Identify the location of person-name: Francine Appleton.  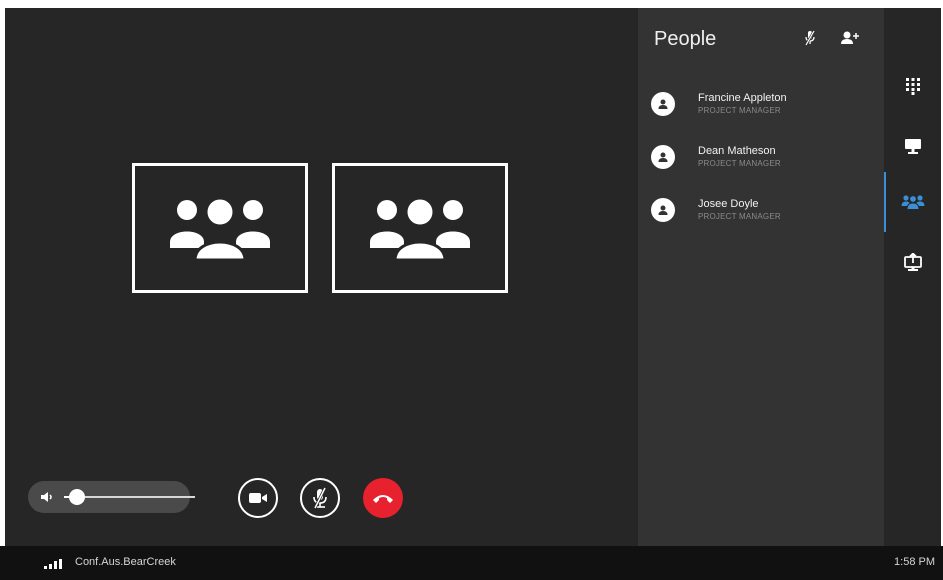
(742, 98).